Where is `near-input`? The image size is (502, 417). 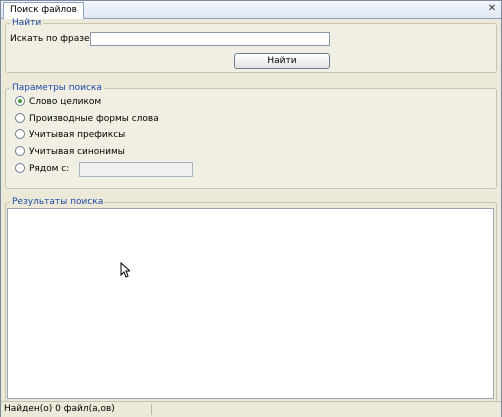 near-input is located at coordinates (136, 169).